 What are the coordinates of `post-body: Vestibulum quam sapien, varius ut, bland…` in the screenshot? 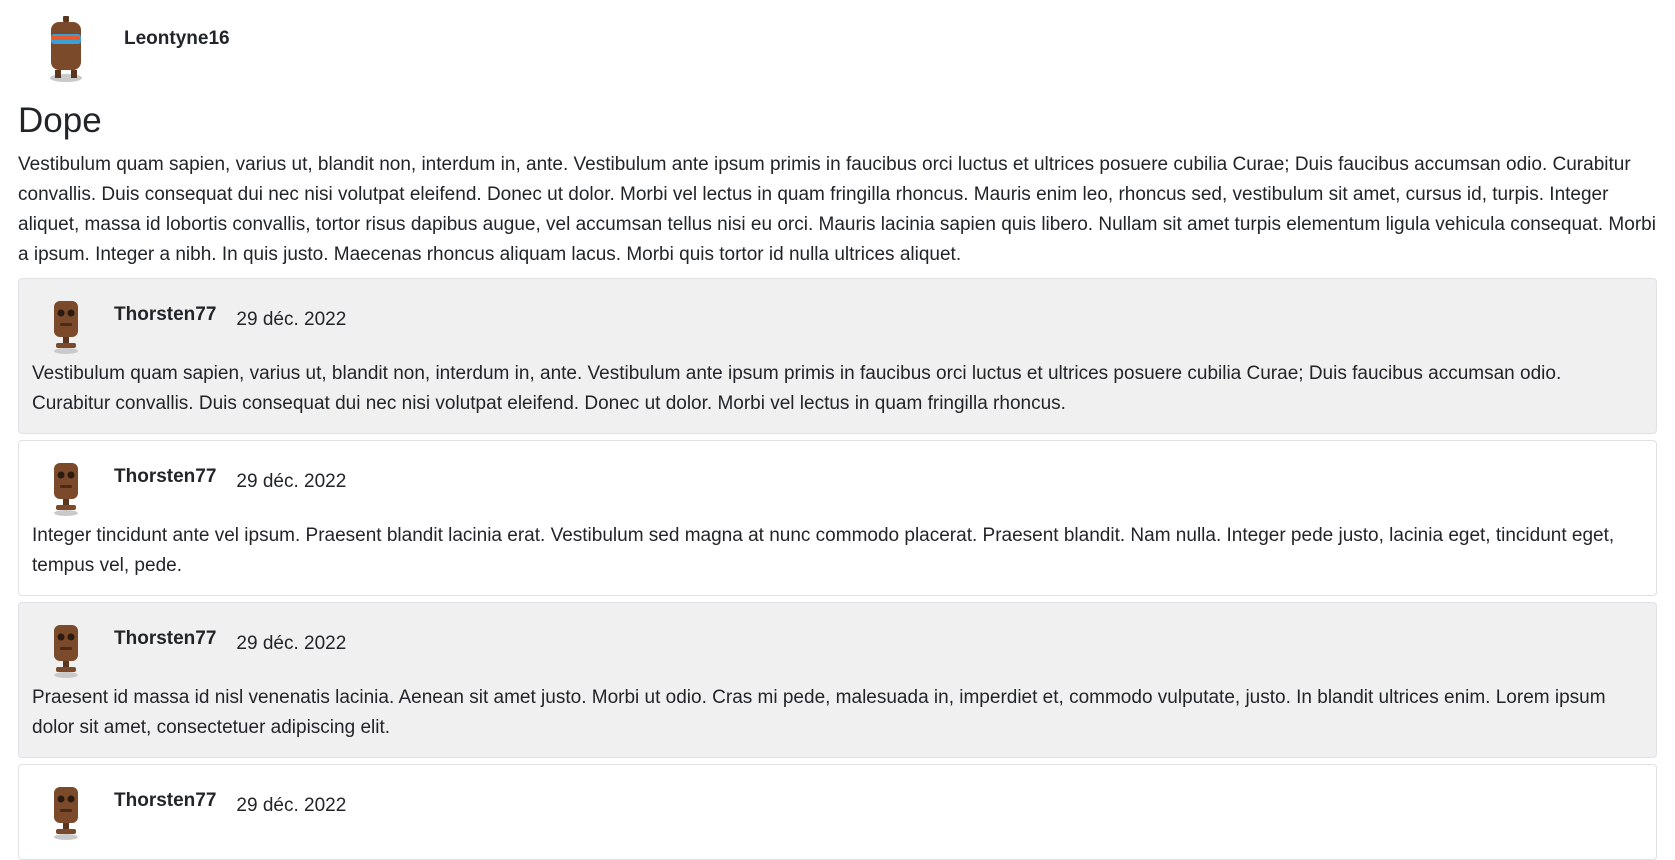 It's located at (837, 209).